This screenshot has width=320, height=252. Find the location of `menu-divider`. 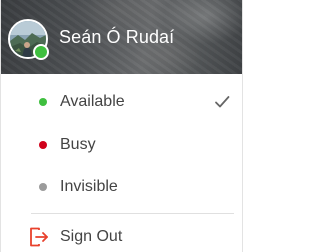

menu-divider is located at coordinates (132, 213).